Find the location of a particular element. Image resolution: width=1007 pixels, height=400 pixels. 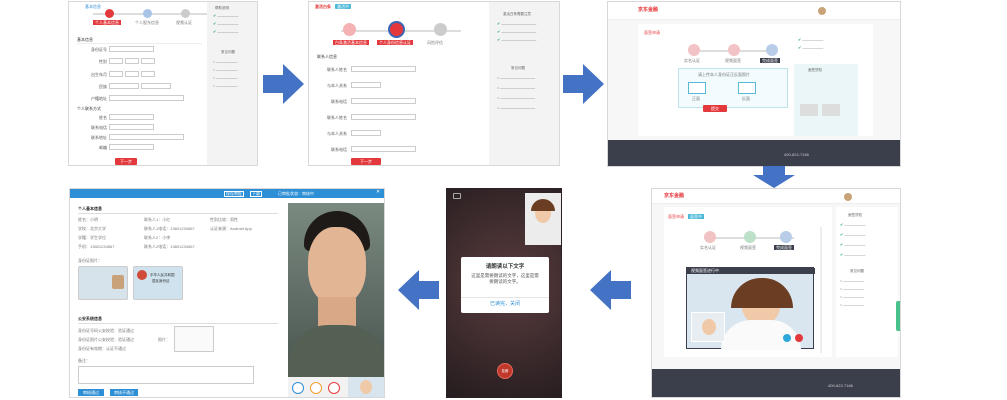

contact2-phone-input is located at coordinates (383, 149).